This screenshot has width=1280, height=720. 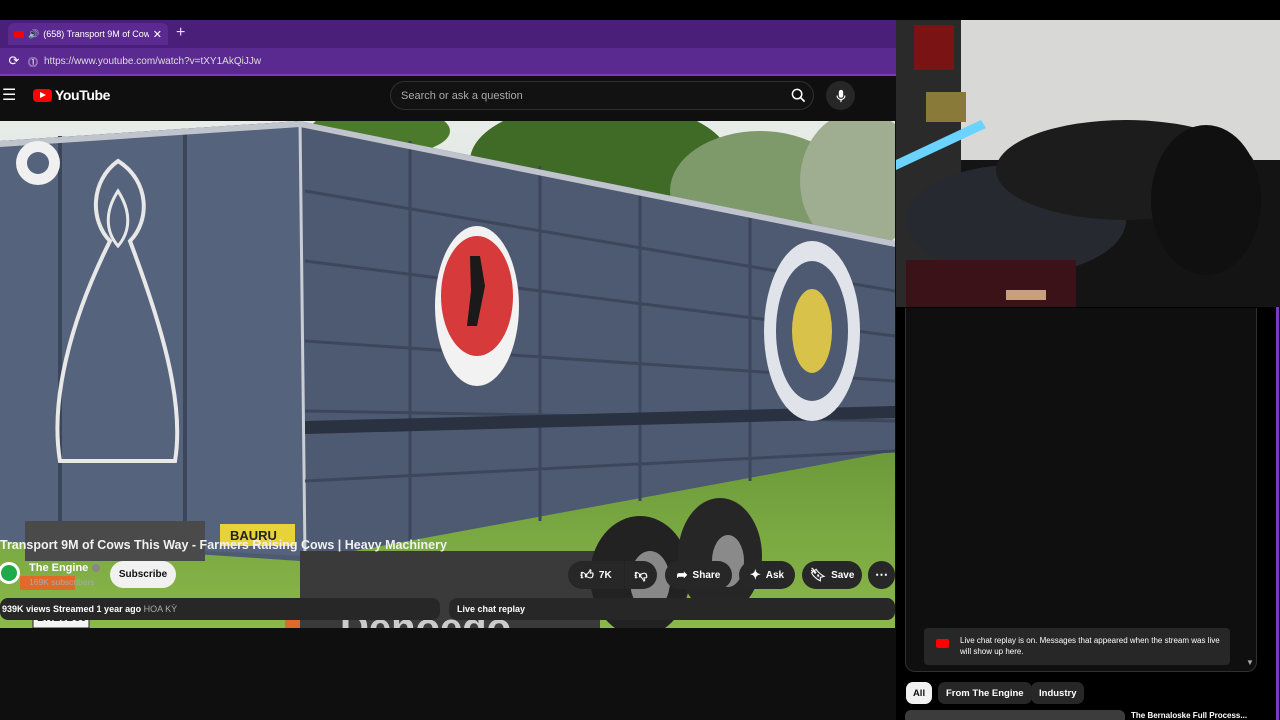 I want to click on search-placeholder: Search or ask a question, so click(x=462, y=95).